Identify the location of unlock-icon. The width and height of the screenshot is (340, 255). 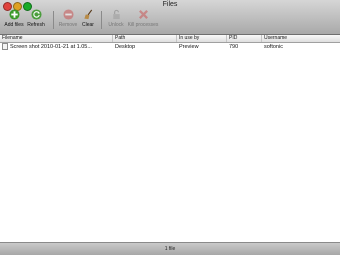
(116, 14).